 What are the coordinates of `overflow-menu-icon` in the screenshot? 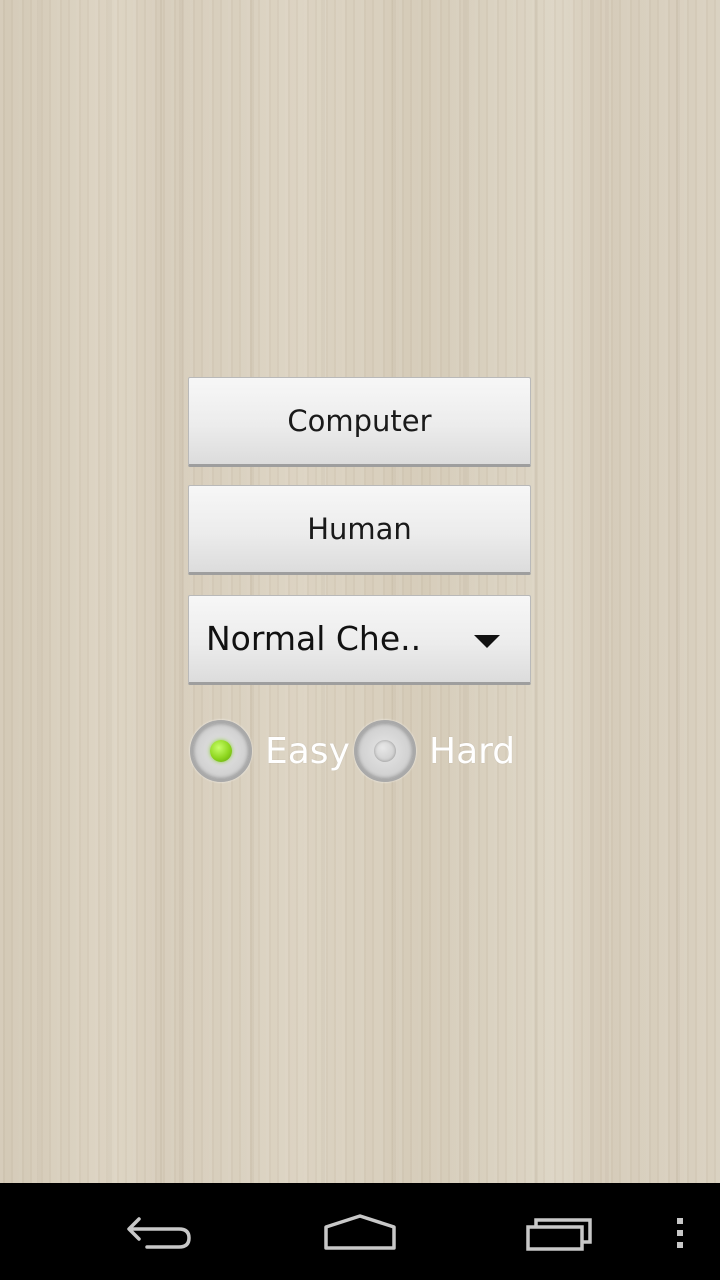 It's located at (680, 1233).